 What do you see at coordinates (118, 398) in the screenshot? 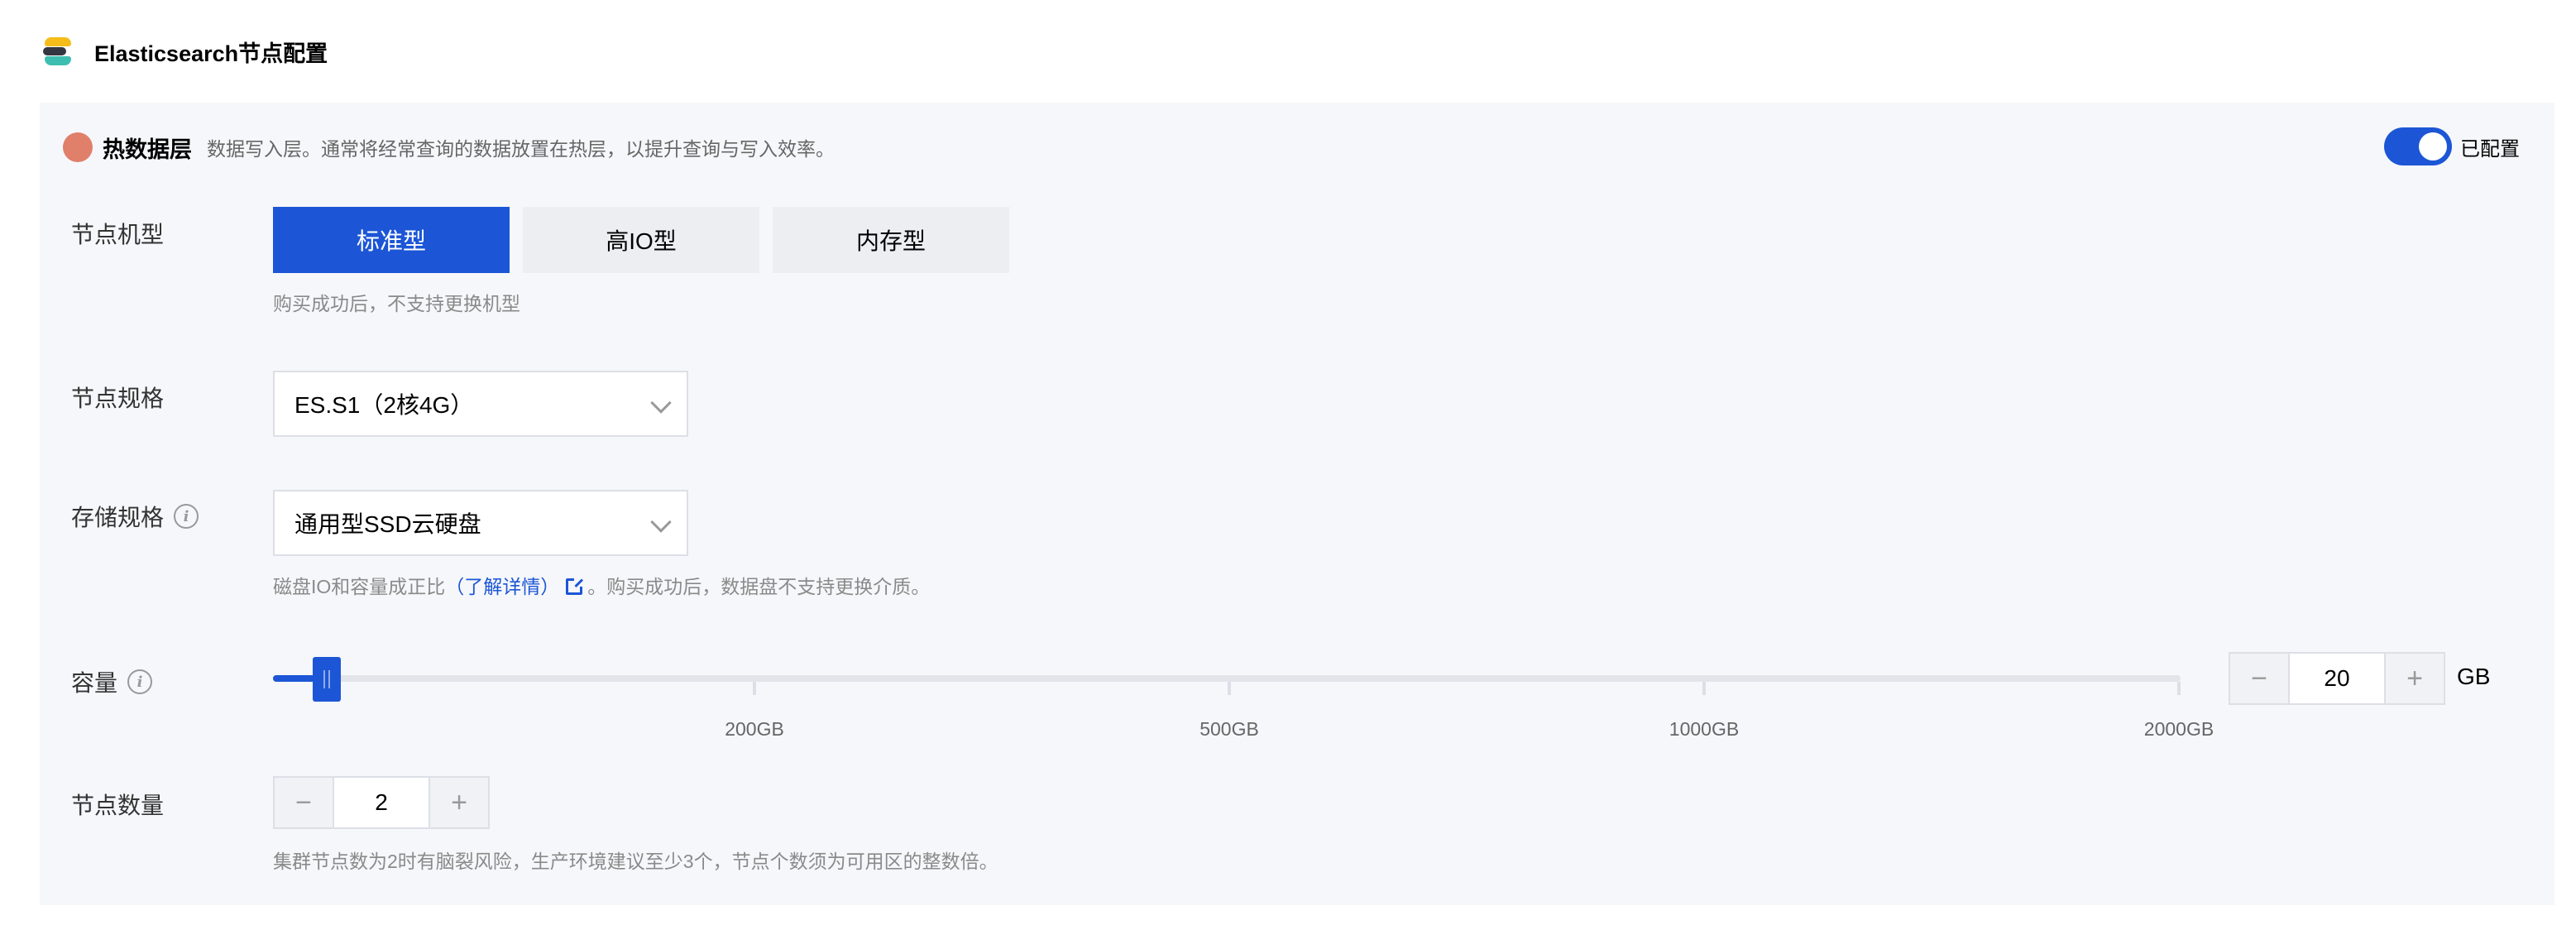
I see `node-spec-label: 节点规格` at bounding box center [118, 398].